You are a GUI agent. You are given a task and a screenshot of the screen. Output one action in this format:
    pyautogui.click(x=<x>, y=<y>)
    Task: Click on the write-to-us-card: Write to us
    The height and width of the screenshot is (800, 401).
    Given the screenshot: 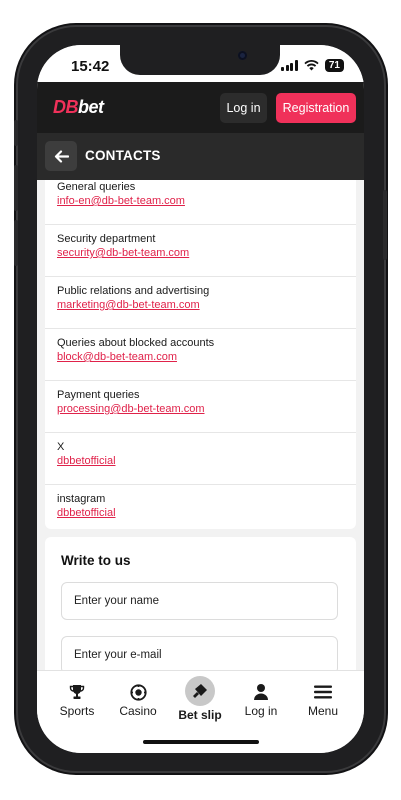 What is the action you would take?
    pyautogui.click(x=200, y=603)
    